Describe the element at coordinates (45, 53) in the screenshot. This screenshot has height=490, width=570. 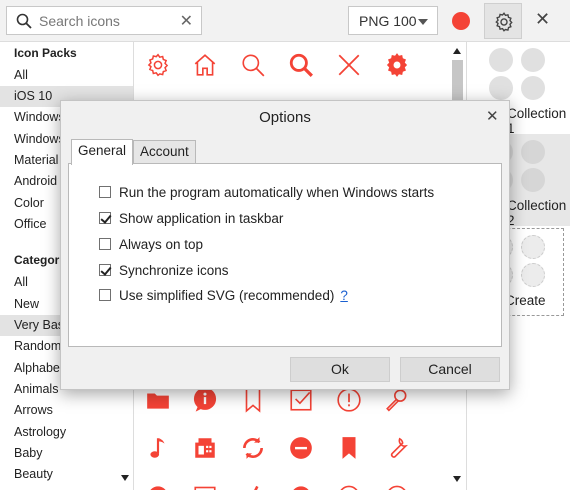
I see `icon-packs-heading: Icon Packs` at that location.